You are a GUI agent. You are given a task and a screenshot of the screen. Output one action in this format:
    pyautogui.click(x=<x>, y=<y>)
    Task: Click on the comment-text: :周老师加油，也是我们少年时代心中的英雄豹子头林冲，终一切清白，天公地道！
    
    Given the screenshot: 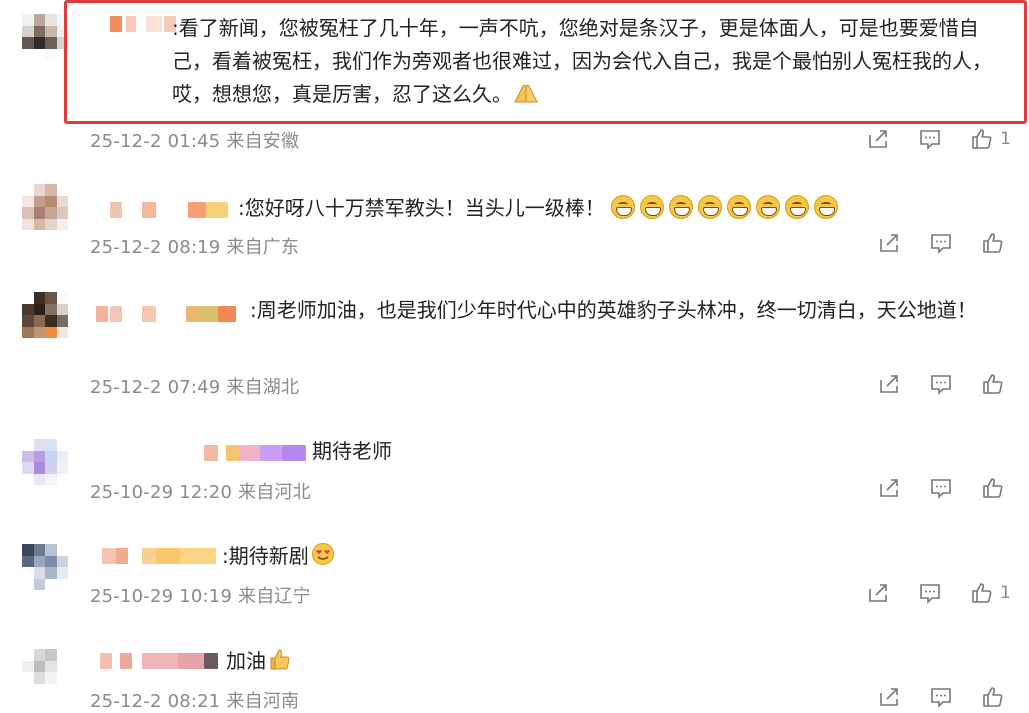 What is the action you would take?
    pyautogui.click(x=613, y=310)
    